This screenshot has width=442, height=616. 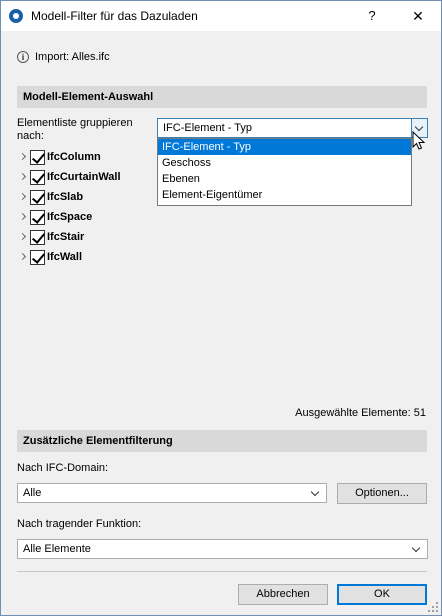 What do you see at coordinates (57, 549) in the screenshot?
I see `structural-function-value: Alle Elemente` at bounding box center [57, 549].